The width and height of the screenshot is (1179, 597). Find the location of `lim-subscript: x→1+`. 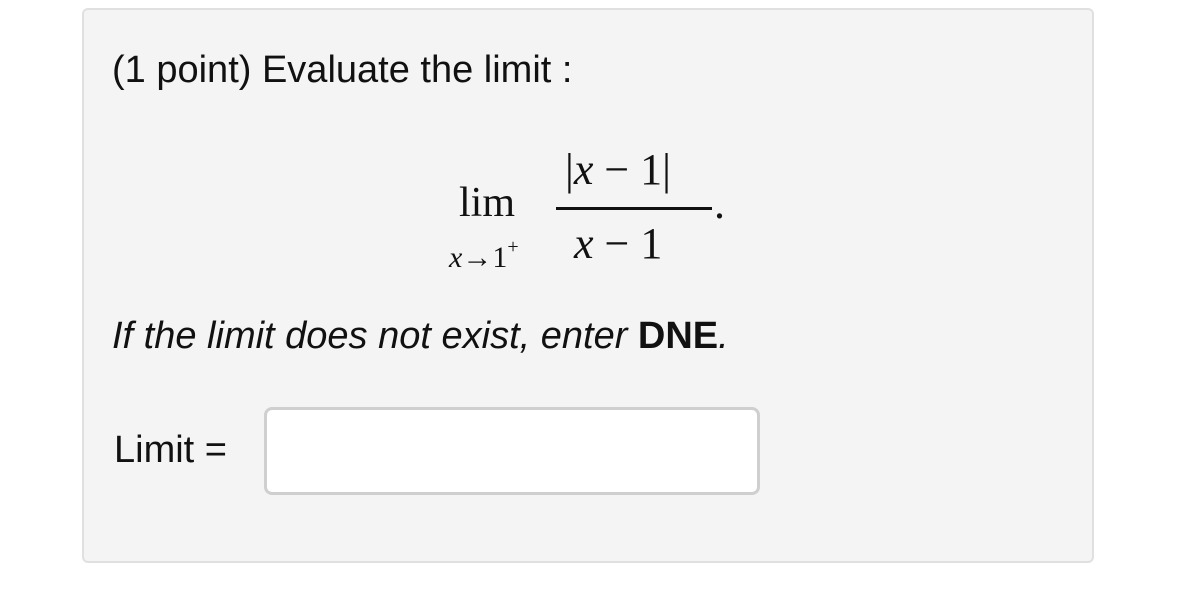

lim-subscript: x→1+ is located at coordinates (484, 252).